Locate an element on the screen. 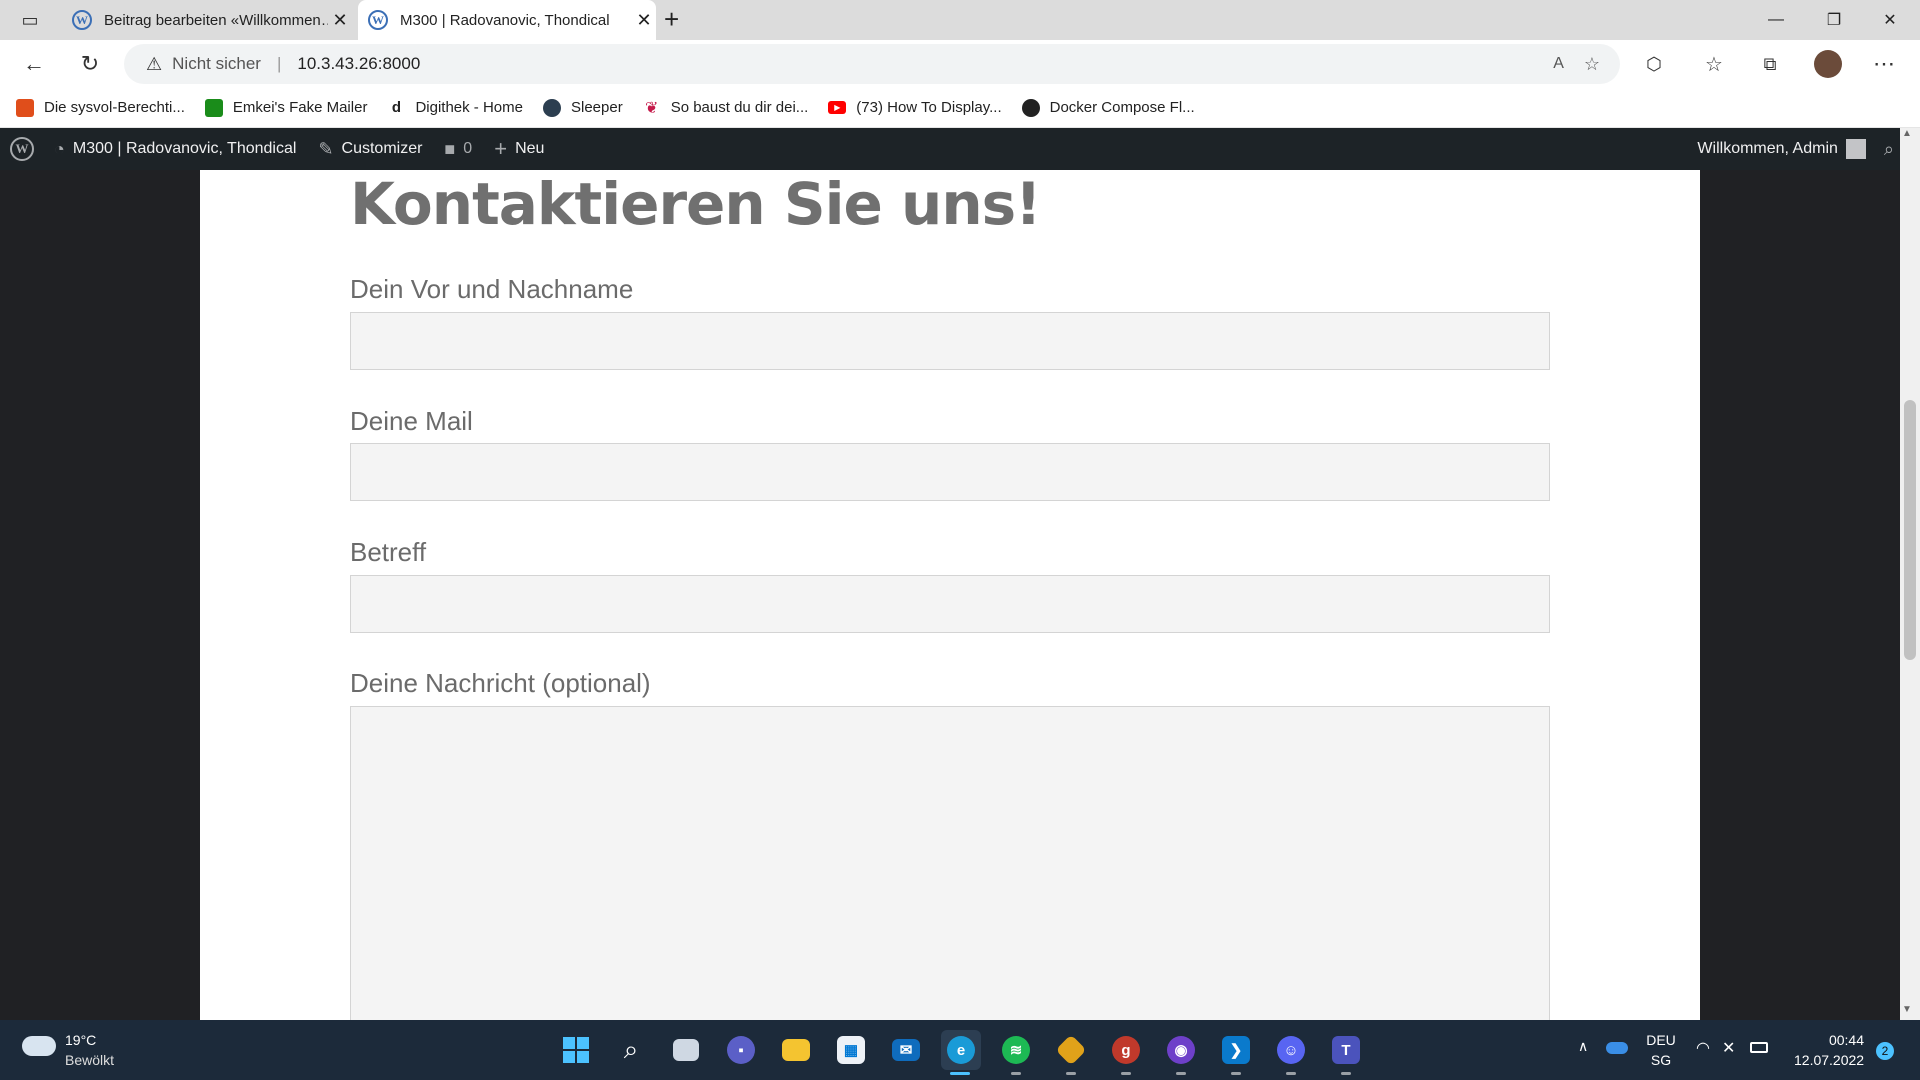  teams-icon: T is located at coordinates (1346, 1050).